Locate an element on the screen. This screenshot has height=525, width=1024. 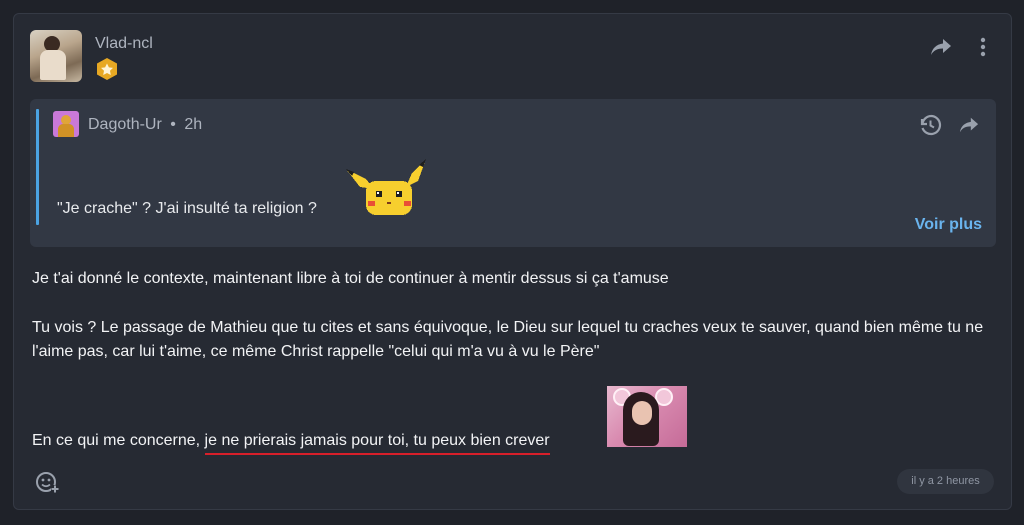
pikachu-sticker-image is located at coordinates (386, 187).